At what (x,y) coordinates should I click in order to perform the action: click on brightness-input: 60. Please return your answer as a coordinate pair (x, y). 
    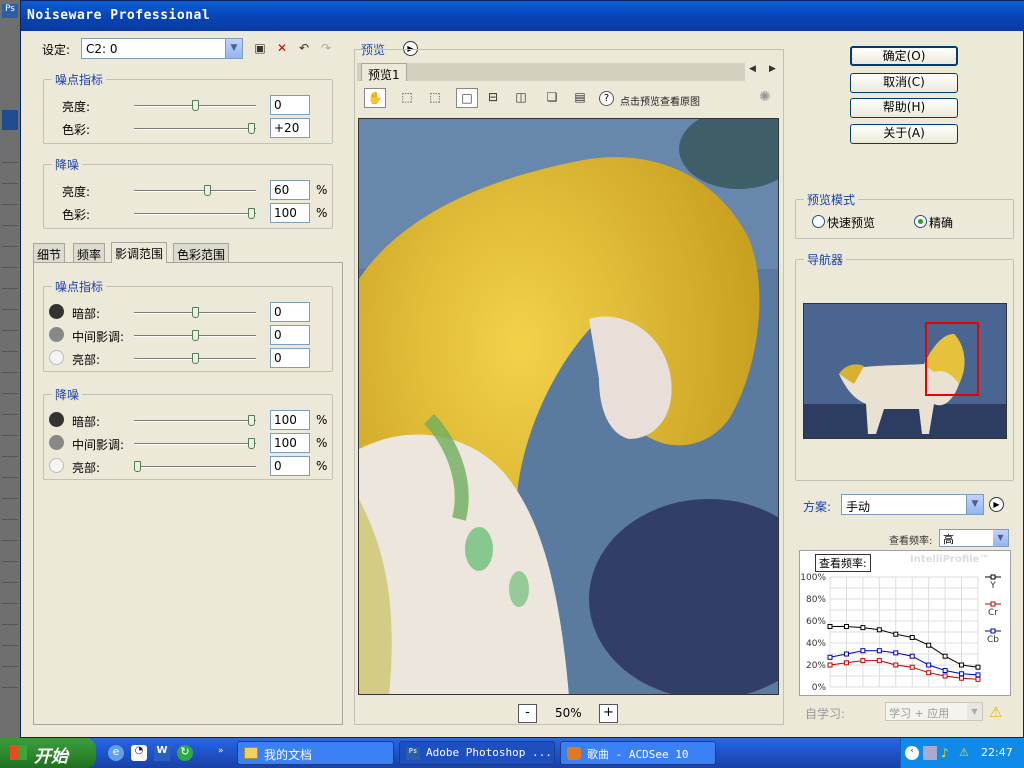
    Looking at the image, I should click on (290, 190).